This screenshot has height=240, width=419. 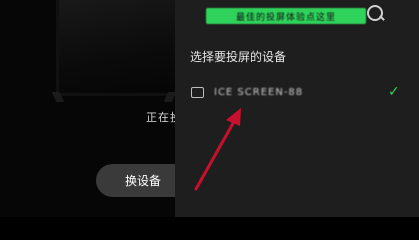 I want to click on tv-illustration, so click(x=121, y=48).